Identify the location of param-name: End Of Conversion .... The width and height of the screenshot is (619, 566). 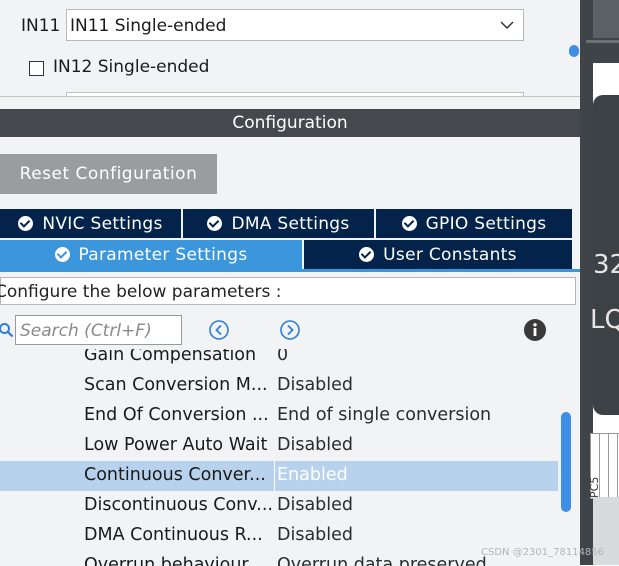
(176, 415).